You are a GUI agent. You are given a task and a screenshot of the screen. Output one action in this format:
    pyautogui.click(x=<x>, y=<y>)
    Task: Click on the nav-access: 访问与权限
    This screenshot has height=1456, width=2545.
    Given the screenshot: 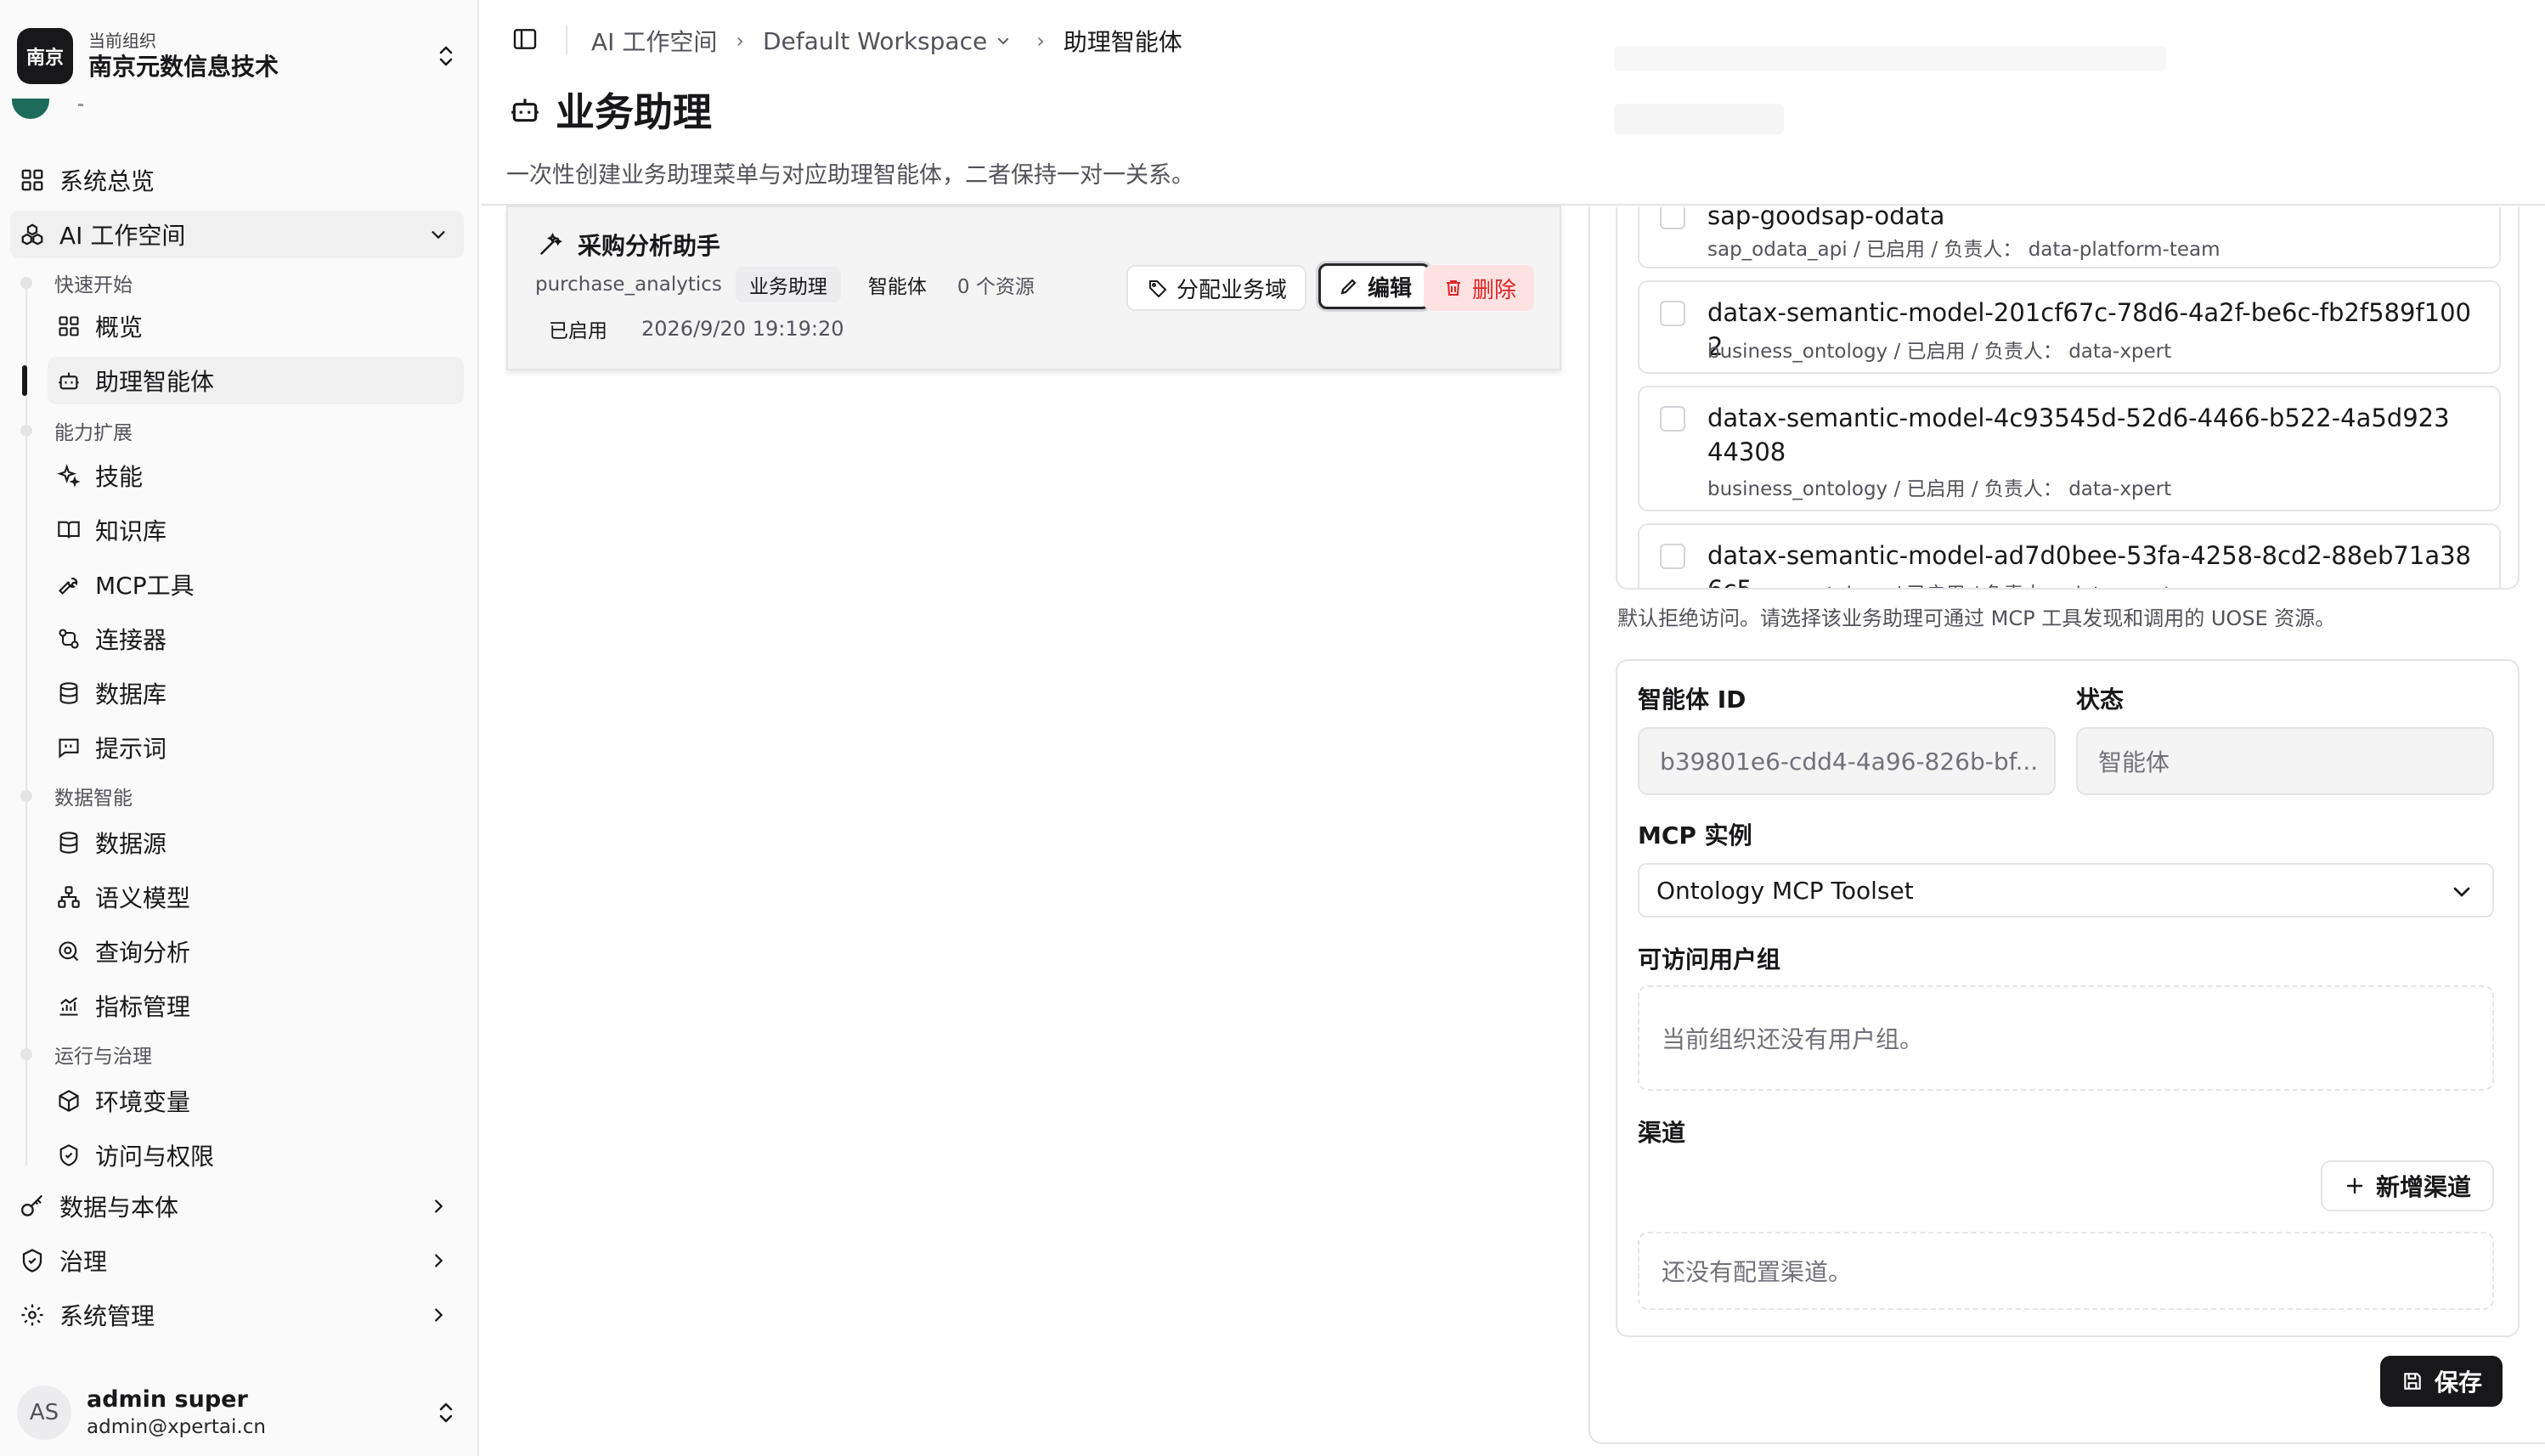 What is the action you would take?
    pyautogui.click(x=256, y=1155)
    